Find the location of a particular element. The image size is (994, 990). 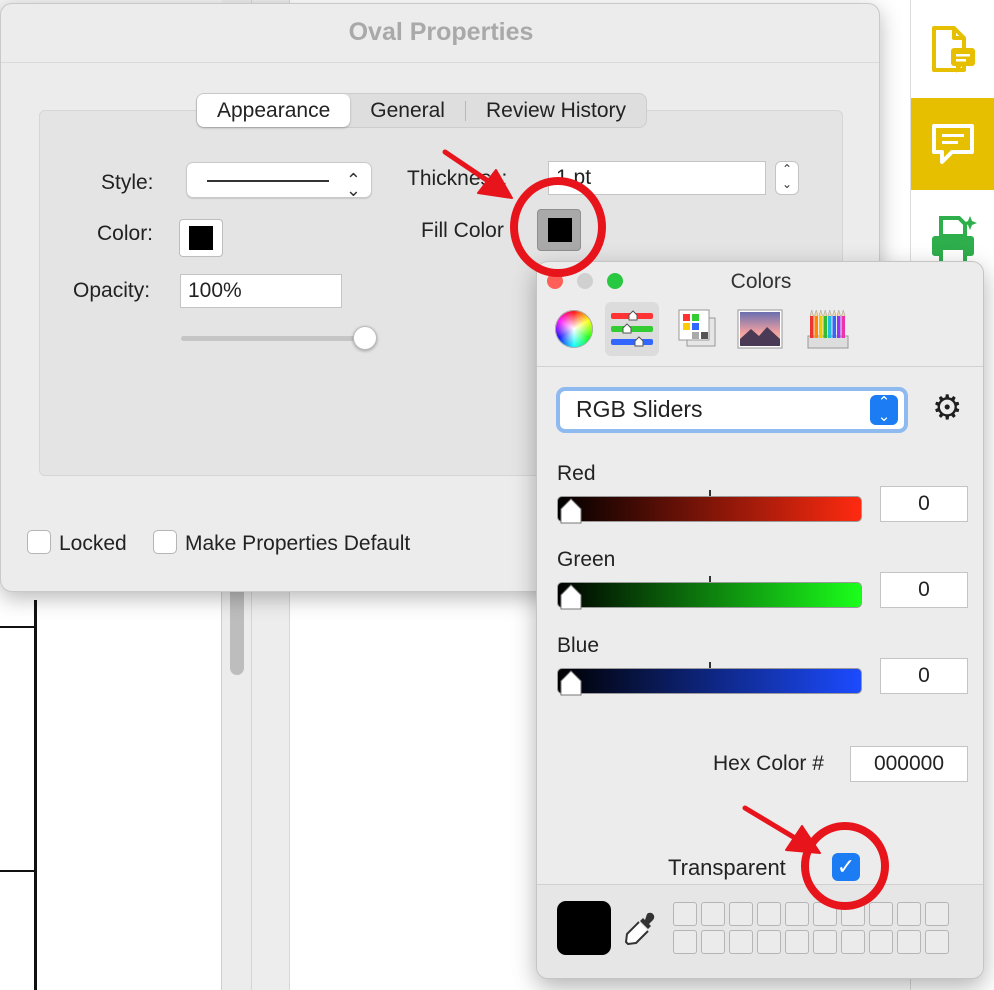

color-palettes-icon is located at coordinates (697, 328).